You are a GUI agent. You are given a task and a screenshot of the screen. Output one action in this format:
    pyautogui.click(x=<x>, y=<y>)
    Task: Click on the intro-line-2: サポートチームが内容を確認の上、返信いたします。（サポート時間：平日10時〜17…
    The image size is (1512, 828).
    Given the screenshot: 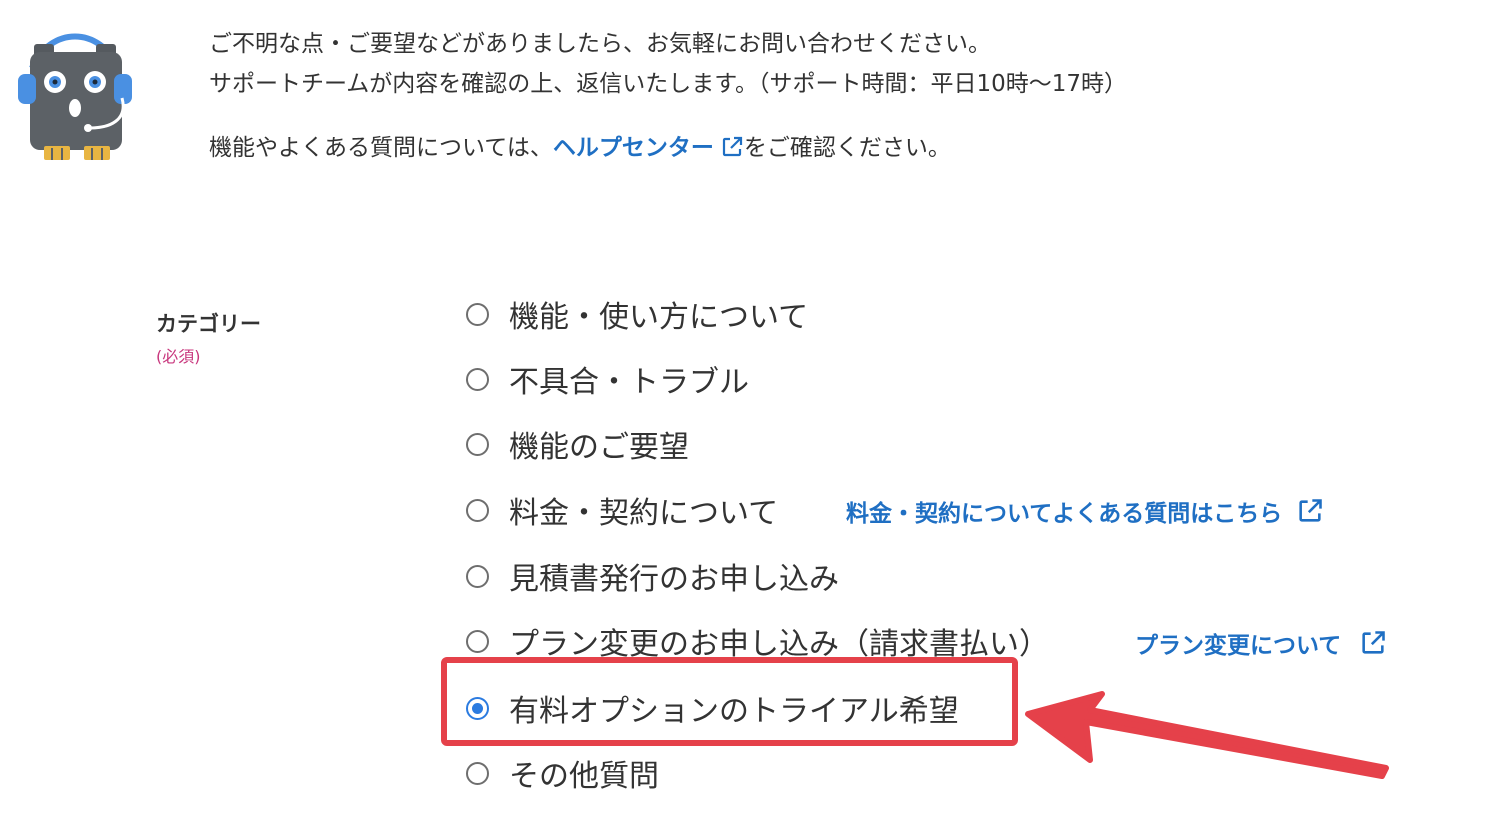 What is the action you would take?
    pyautogui.click(x=668, y=84)
    